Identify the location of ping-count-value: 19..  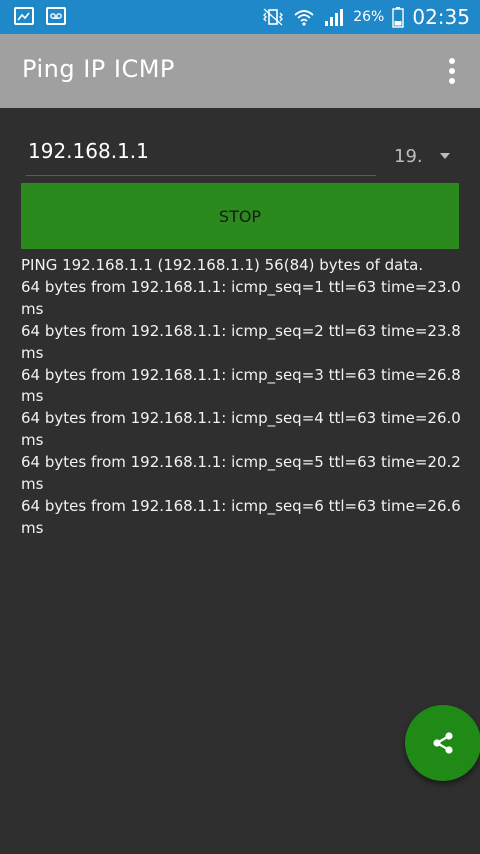
(408, 156).